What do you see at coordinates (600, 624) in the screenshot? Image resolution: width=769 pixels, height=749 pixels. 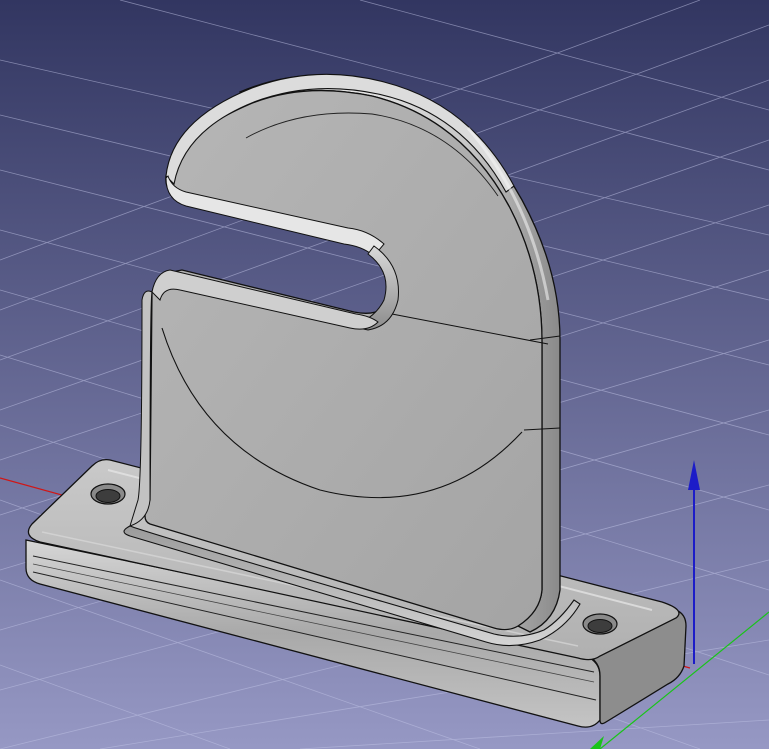 I see `mounting-hole-right` at bounding box center [600, 624].